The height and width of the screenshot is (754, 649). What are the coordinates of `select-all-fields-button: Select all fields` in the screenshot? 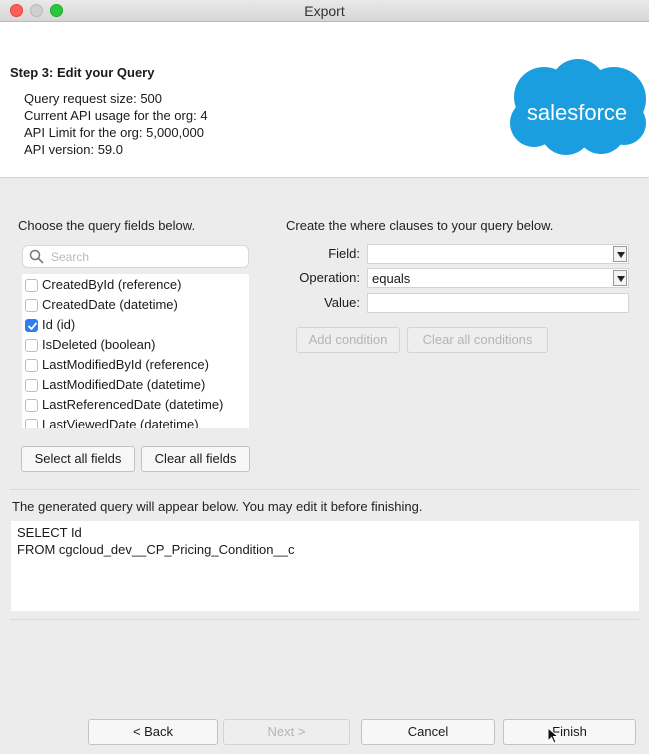 It's located at (78, 459).